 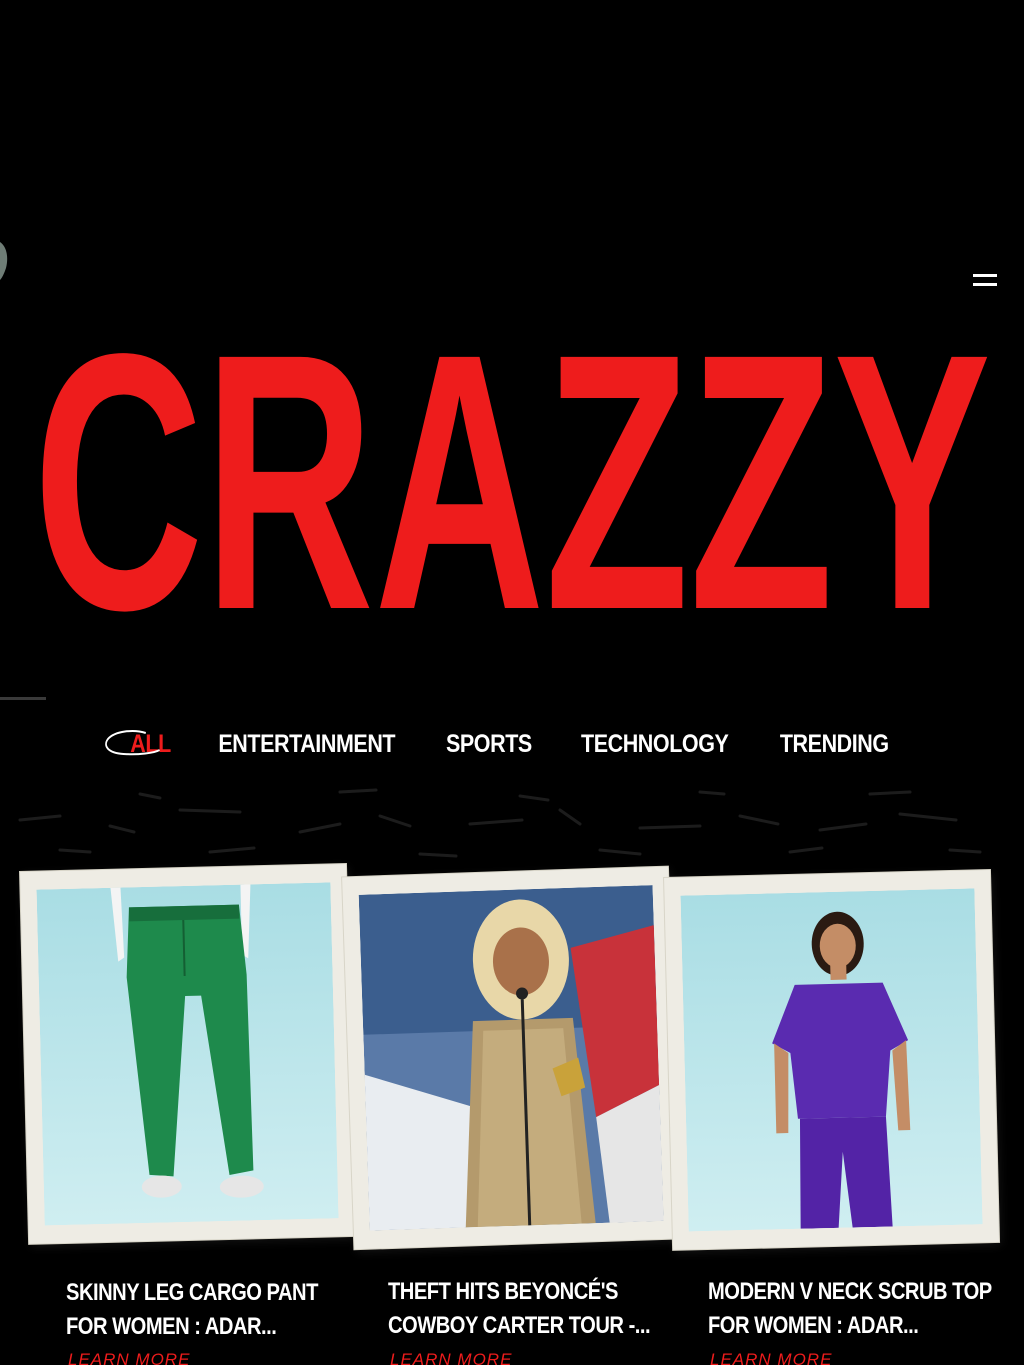 I want to click on card-title-line: MODERN V NECK SCRUB TOP, so click(x=850, y=1291).